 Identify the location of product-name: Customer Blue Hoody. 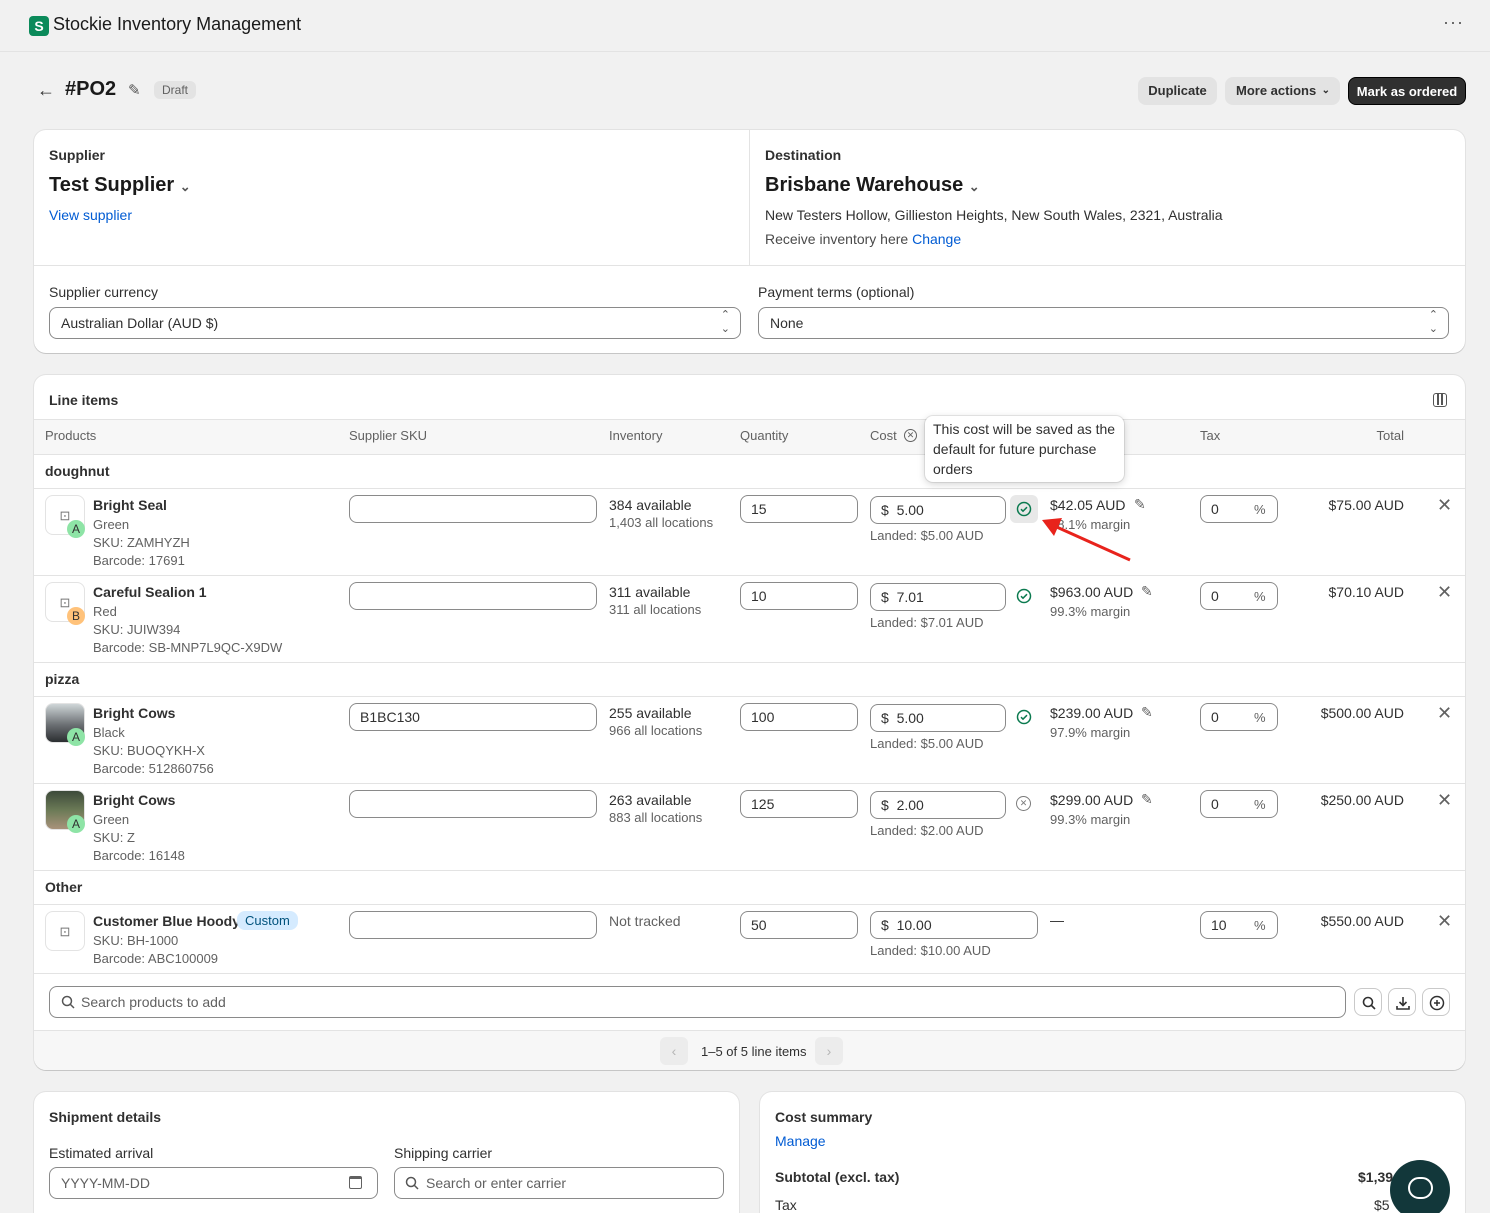
(166, 921).